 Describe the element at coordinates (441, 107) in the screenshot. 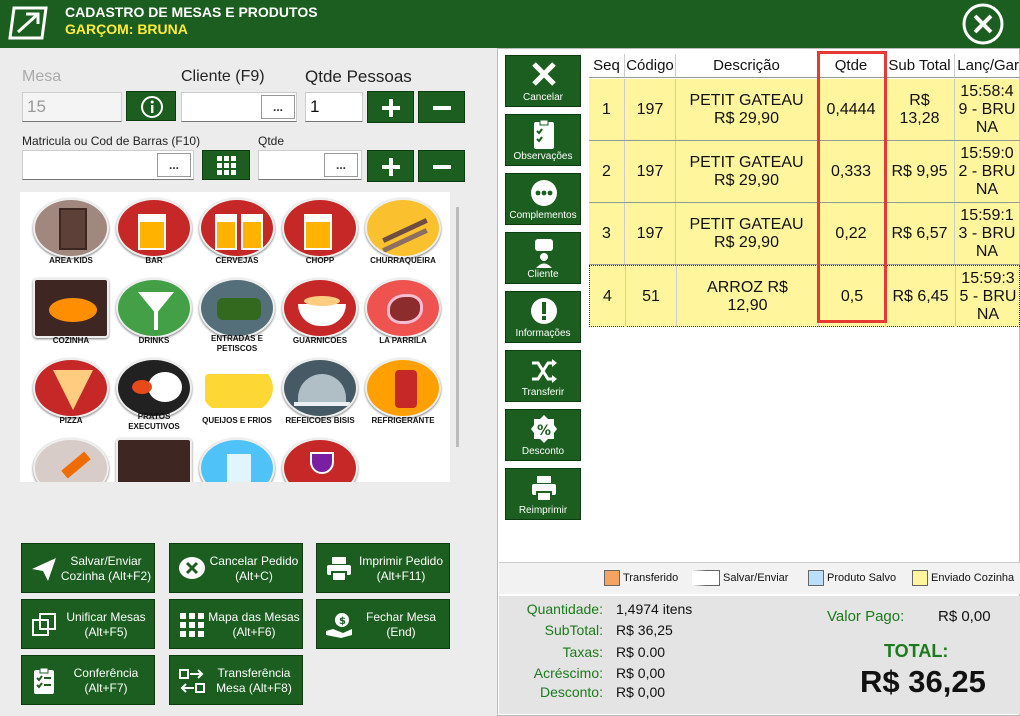

I see `pessoas-minus-button` at that location.